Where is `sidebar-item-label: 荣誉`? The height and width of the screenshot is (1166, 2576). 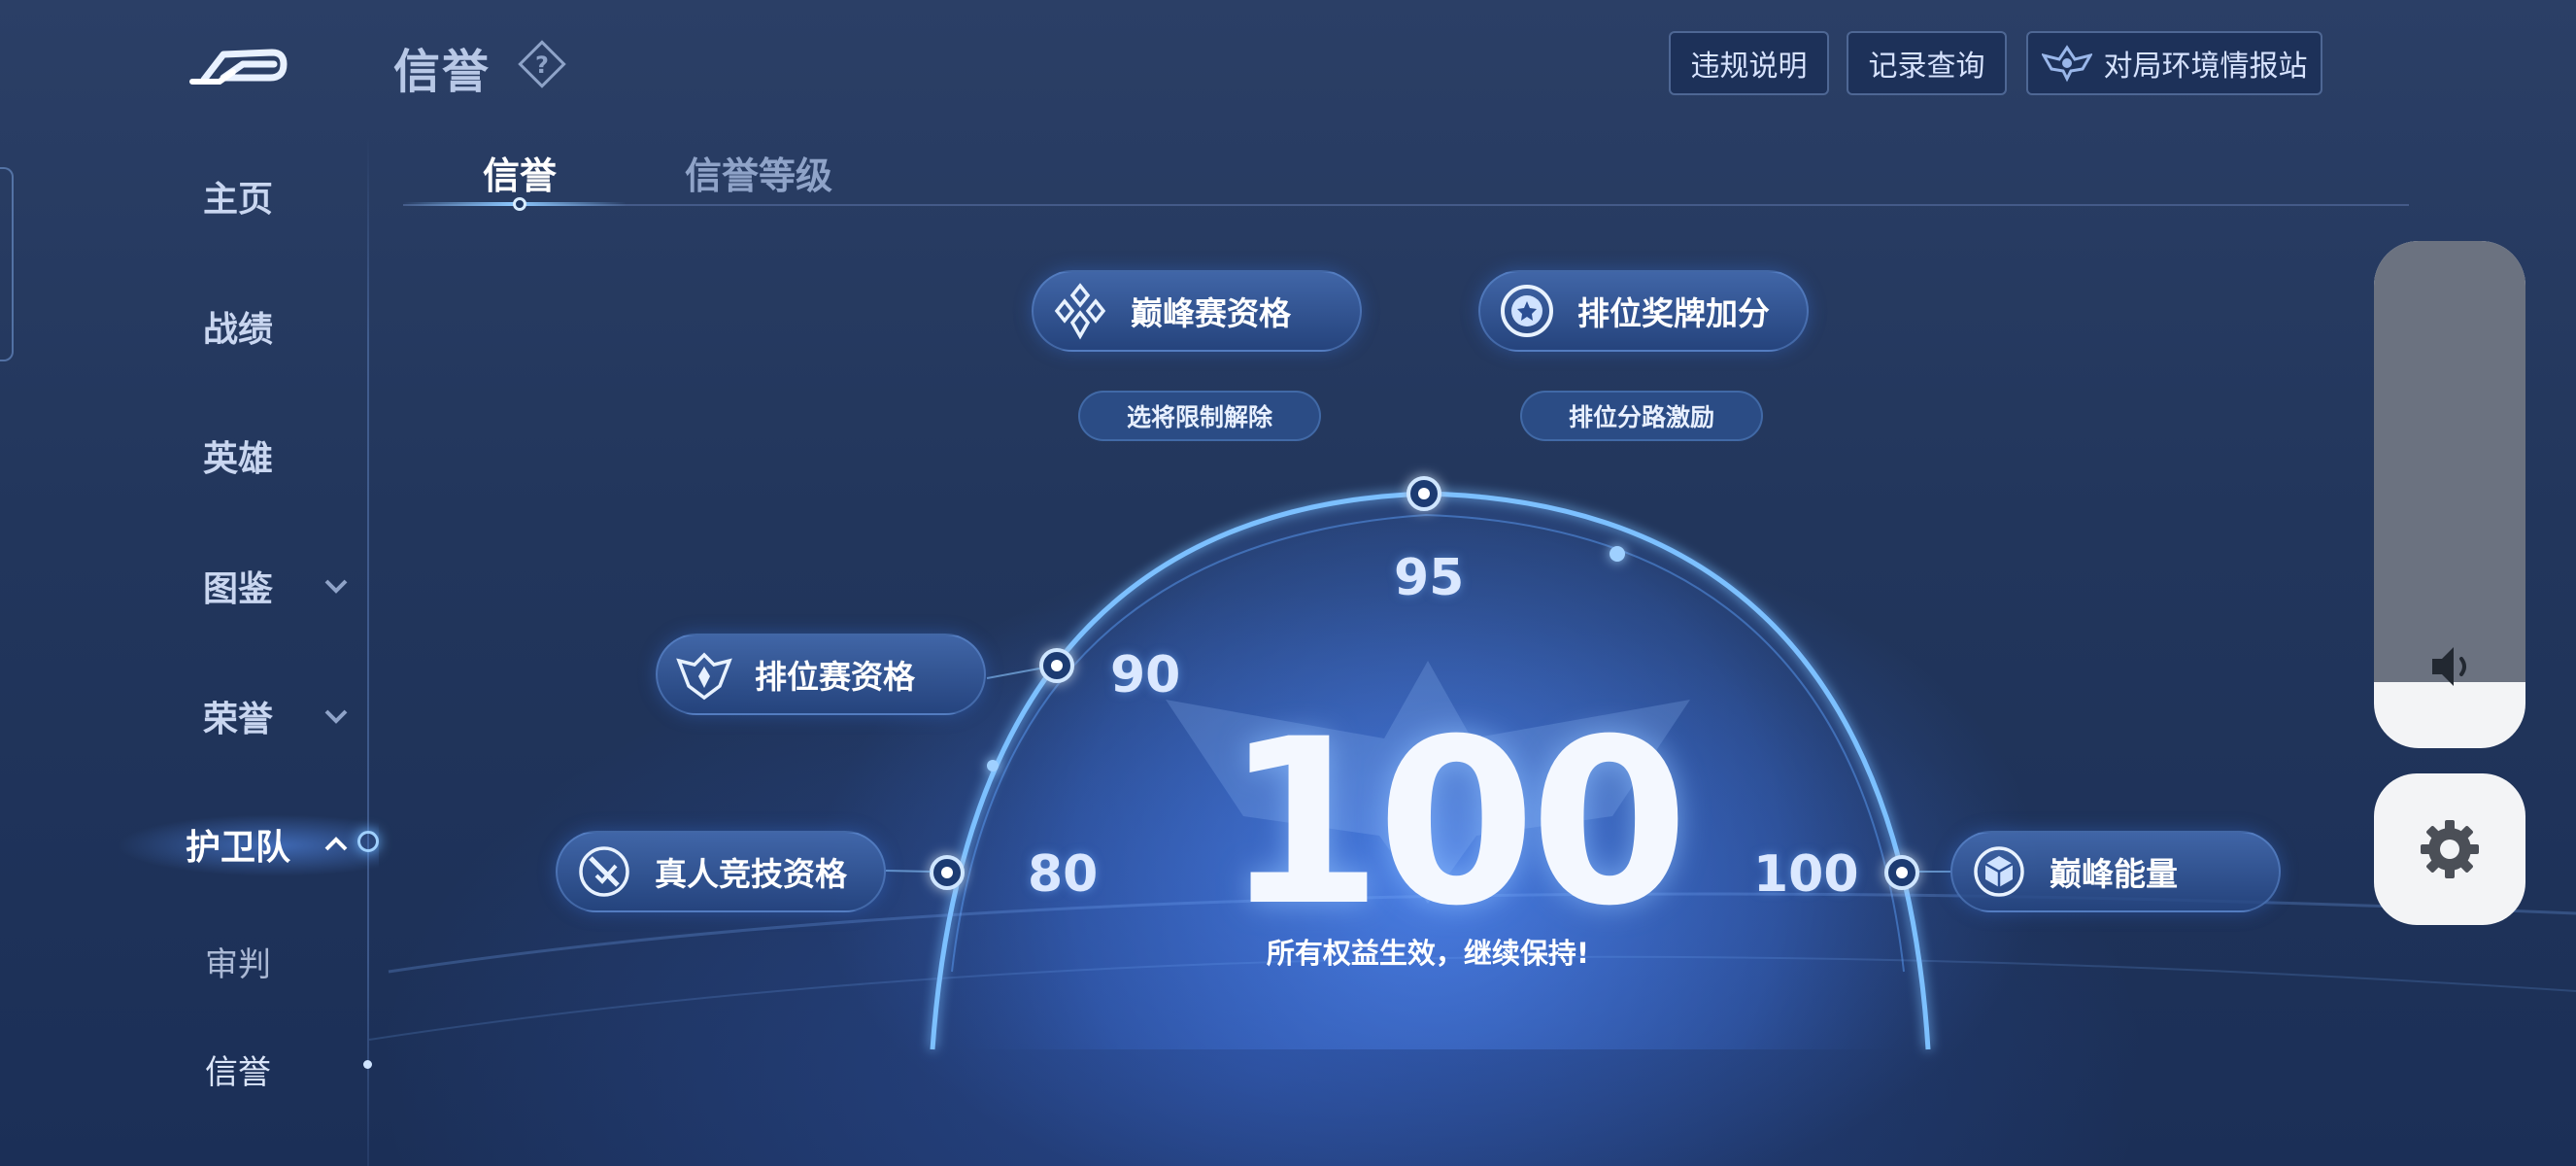
sidebar-item-label: 荣誉 is located at coordinates (237, 719).